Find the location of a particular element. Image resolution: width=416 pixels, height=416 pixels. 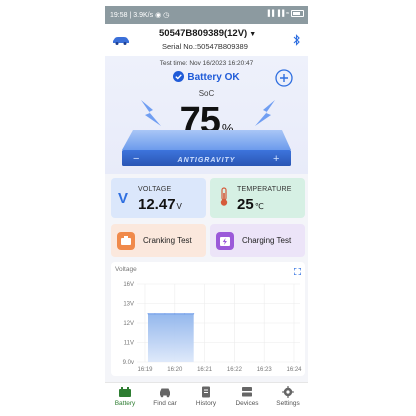

add-test-button is located at coordinates (284, 78).